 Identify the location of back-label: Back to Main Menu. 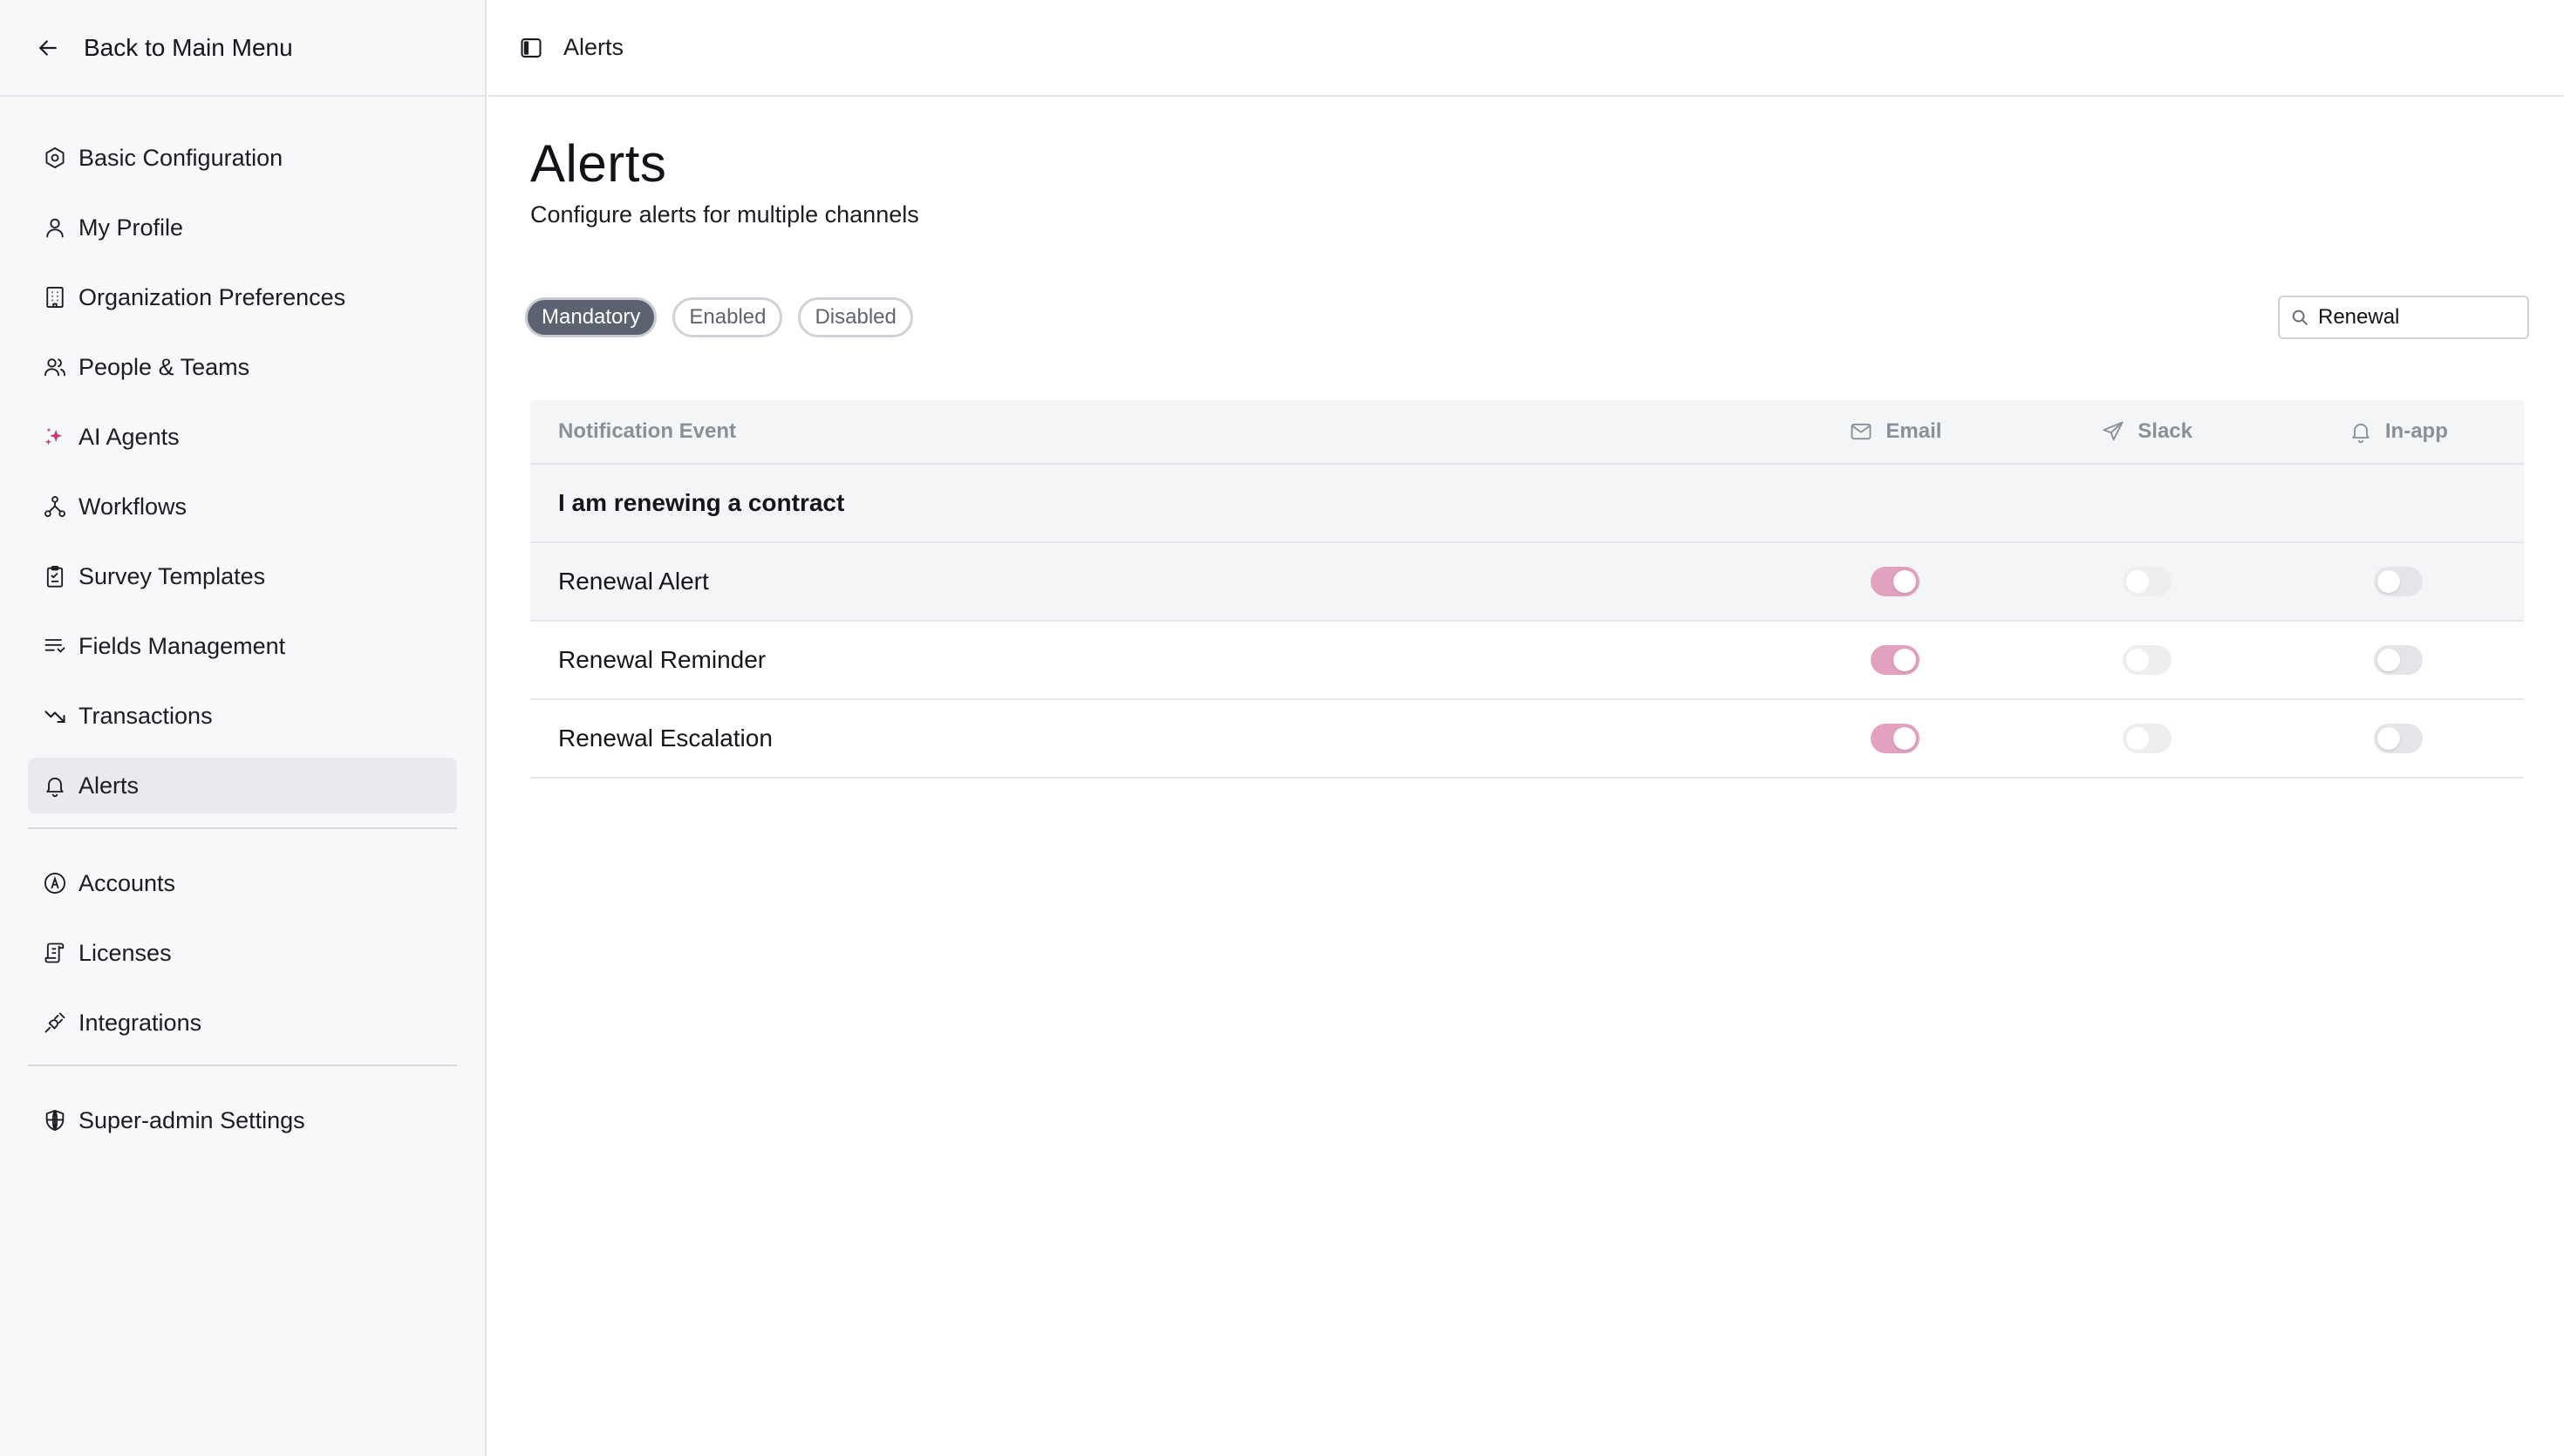
(188, 47).